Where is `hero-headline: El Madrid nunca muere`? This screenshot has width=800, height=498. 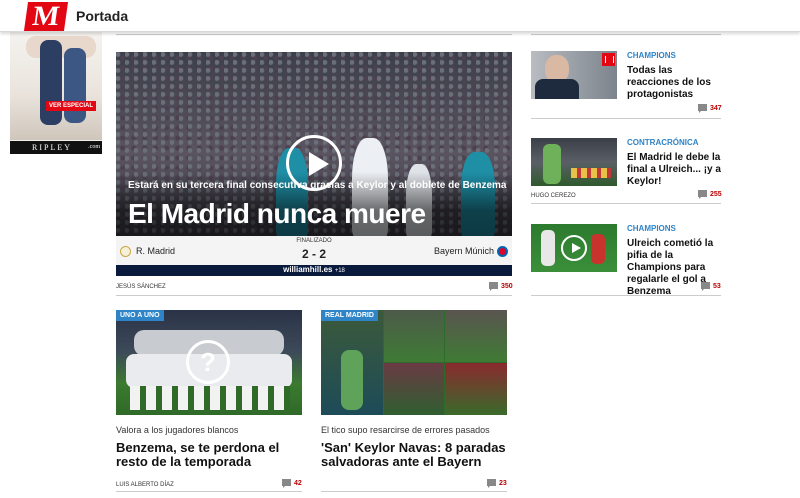
hero-headline: El Madrid nunca muere is located at coordinates (277, 214).